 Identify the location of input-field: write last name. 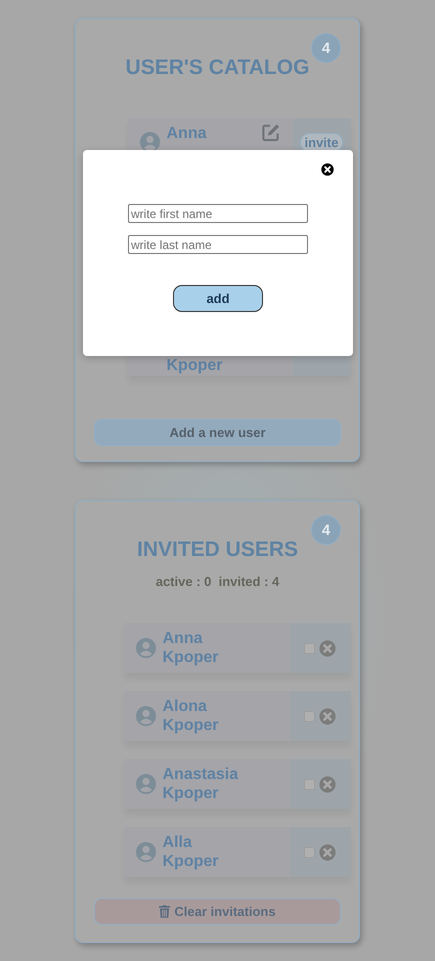
(218, 244).